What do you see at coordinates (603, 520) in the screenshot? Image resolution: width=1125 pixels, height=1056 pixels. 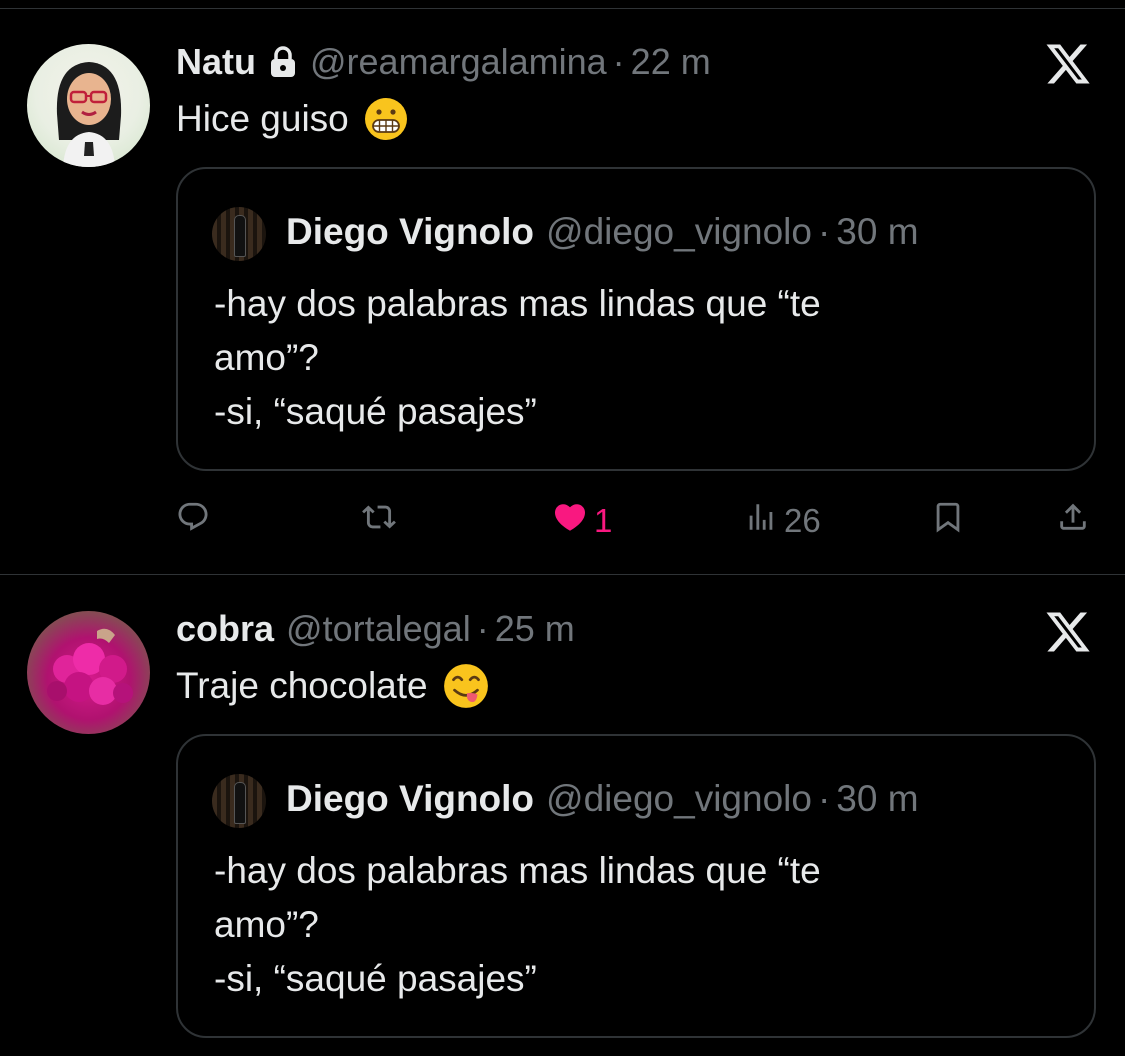 I see `like-count: 1` at bounding box center [603, 520].